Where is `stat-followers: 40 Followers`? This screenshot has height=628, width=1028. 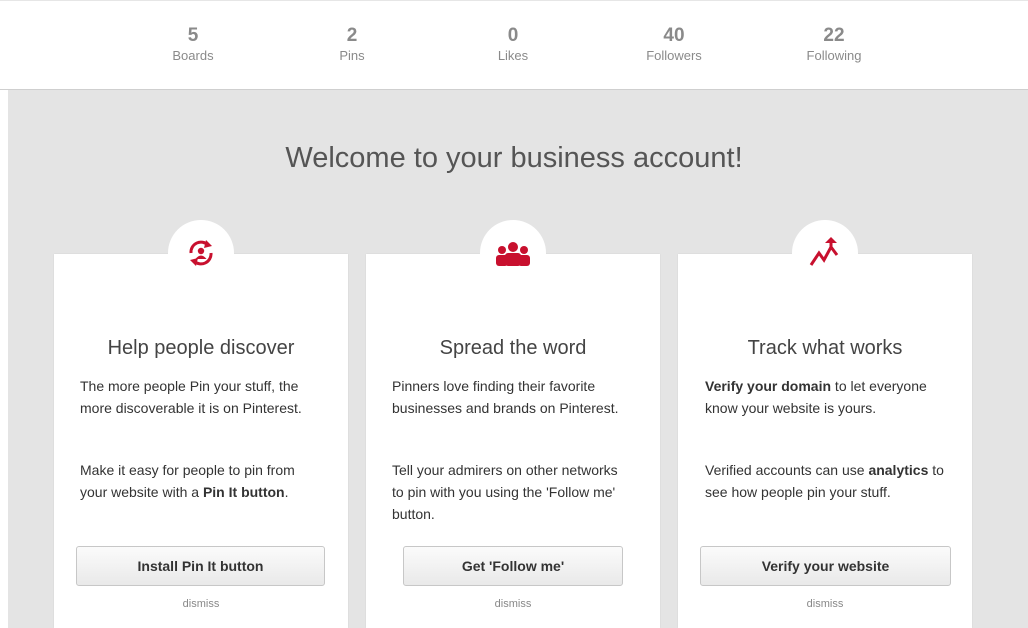 stat-followers: 40 Followers is located at coordinates (674, 45).